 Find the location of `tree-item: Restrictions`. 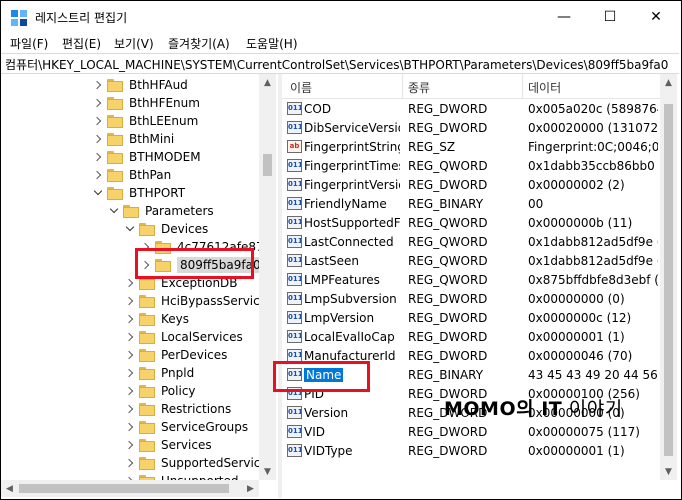

tree-item: Restrictions is located at coordinates (178, 409).